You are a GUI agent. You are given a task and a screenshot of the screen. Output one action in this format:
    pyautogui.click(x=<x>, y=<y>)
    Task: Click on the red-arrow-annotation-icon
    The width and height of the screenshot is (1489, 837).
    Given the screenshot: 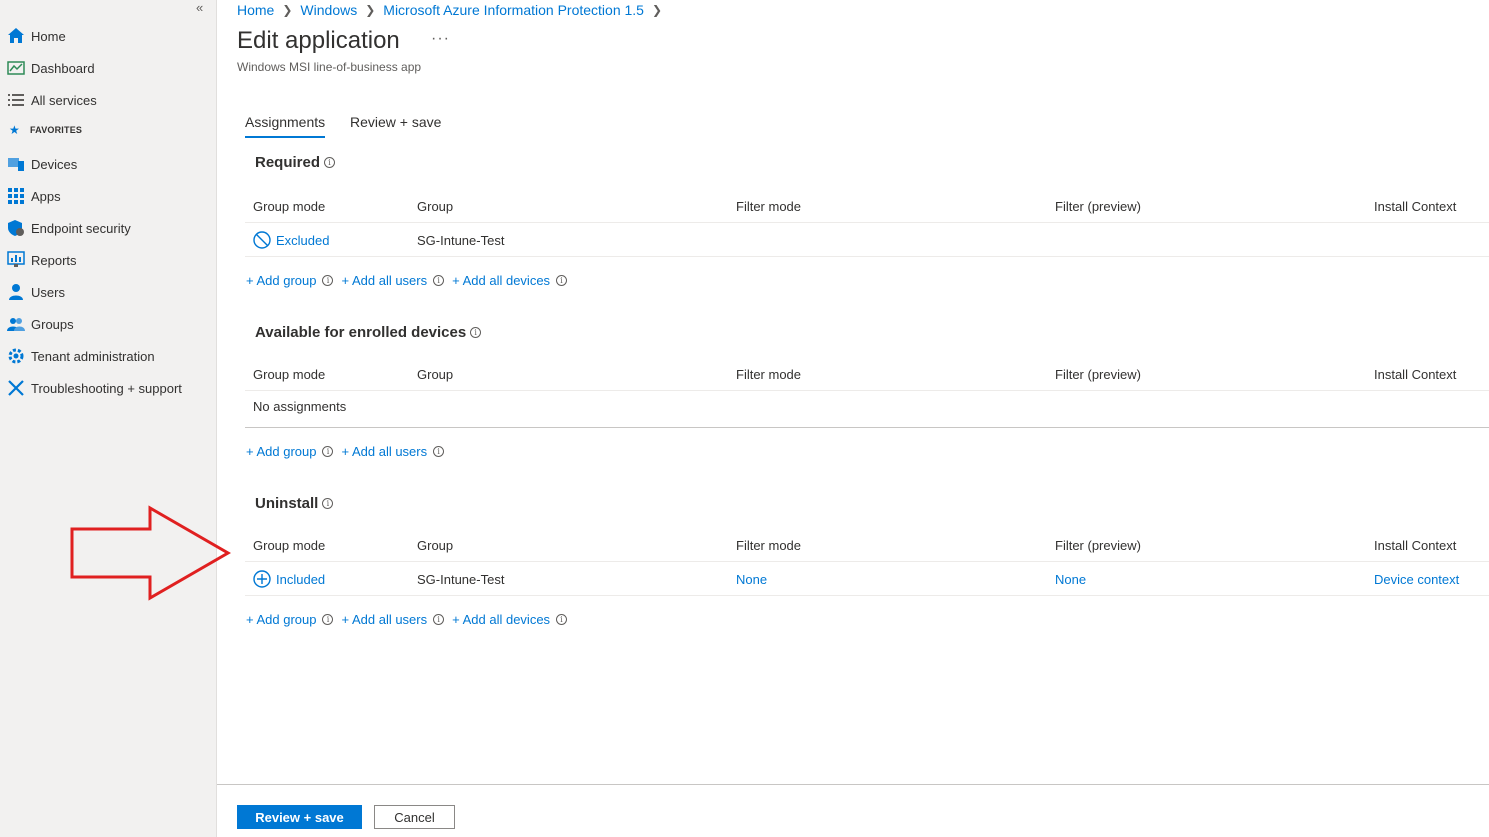 What is the action you would take?
    pyautogui.click(x=151, y=553)
    